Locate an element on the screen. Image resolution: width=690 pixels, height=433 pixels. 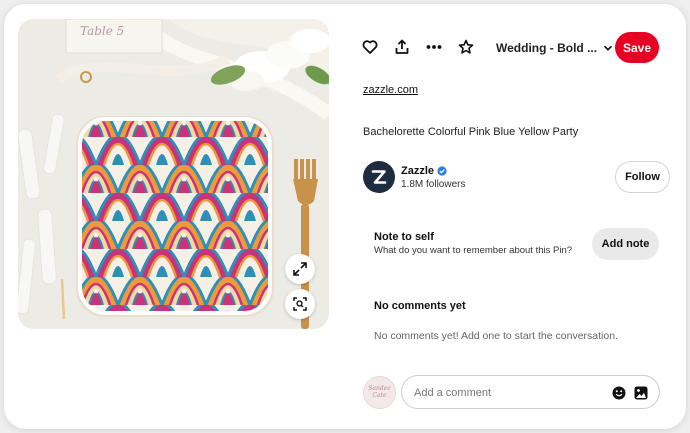
expand-icon is located at coordinates (300, 269).